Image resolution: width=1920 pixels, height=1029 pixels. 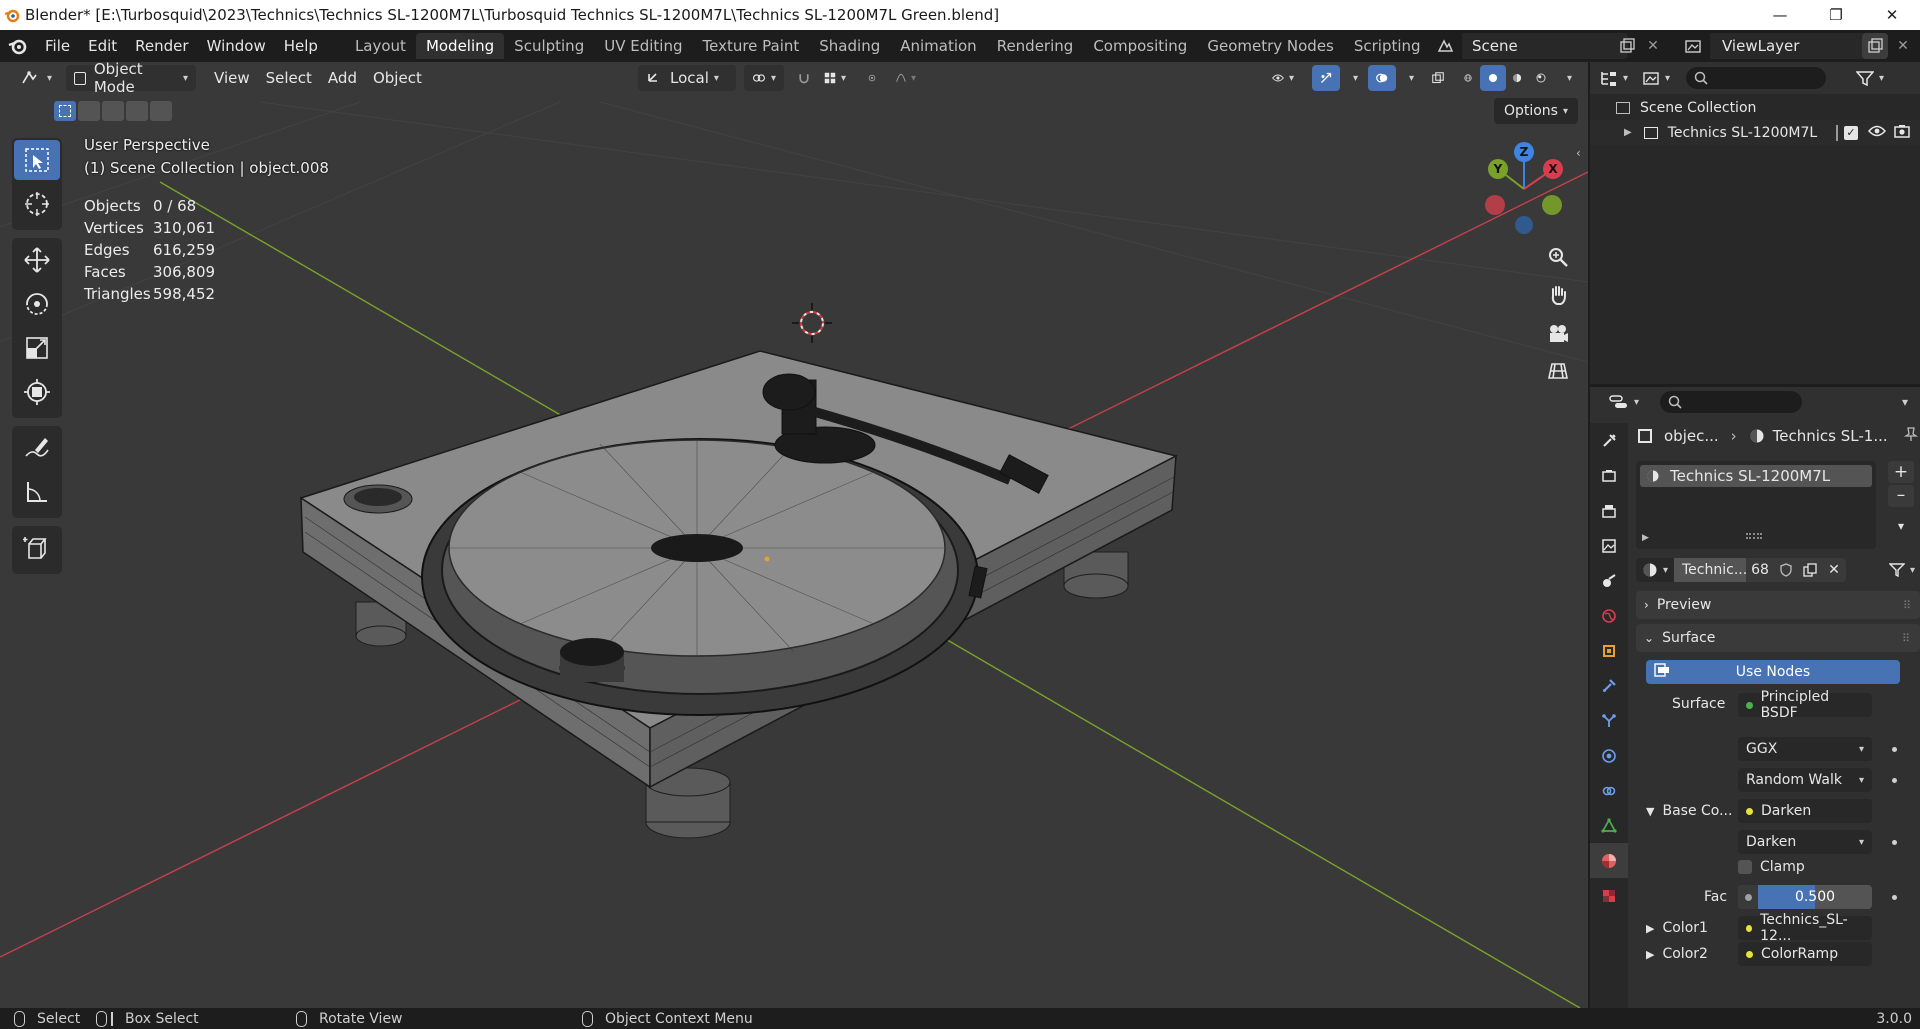 What do you see at coordinates (1653, 46) in the screenshot?
I see `delete-scene-icon: ✕` at bounding box center [1653, 46].